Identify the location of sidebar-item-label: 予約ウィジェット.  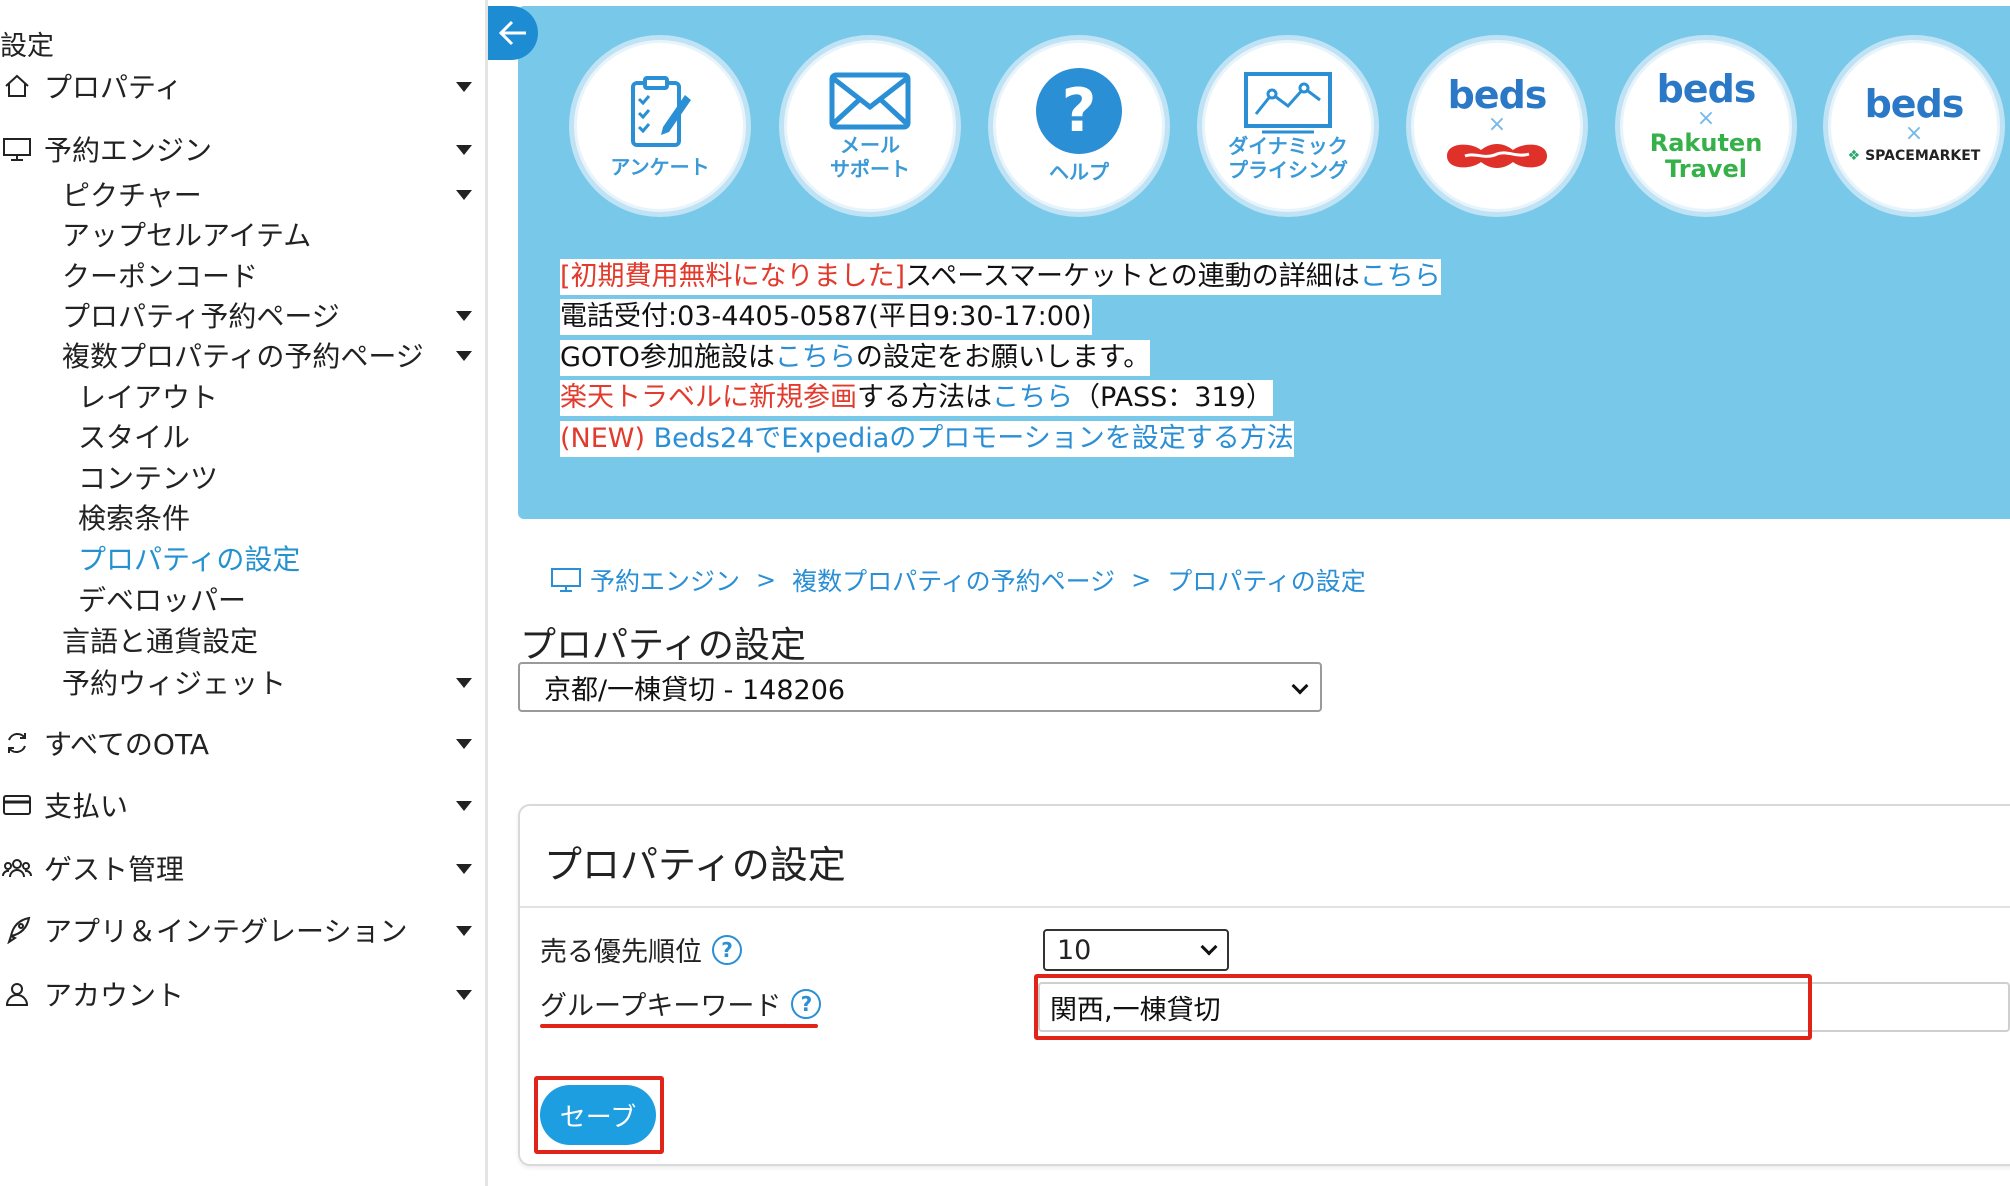
(174, 683).